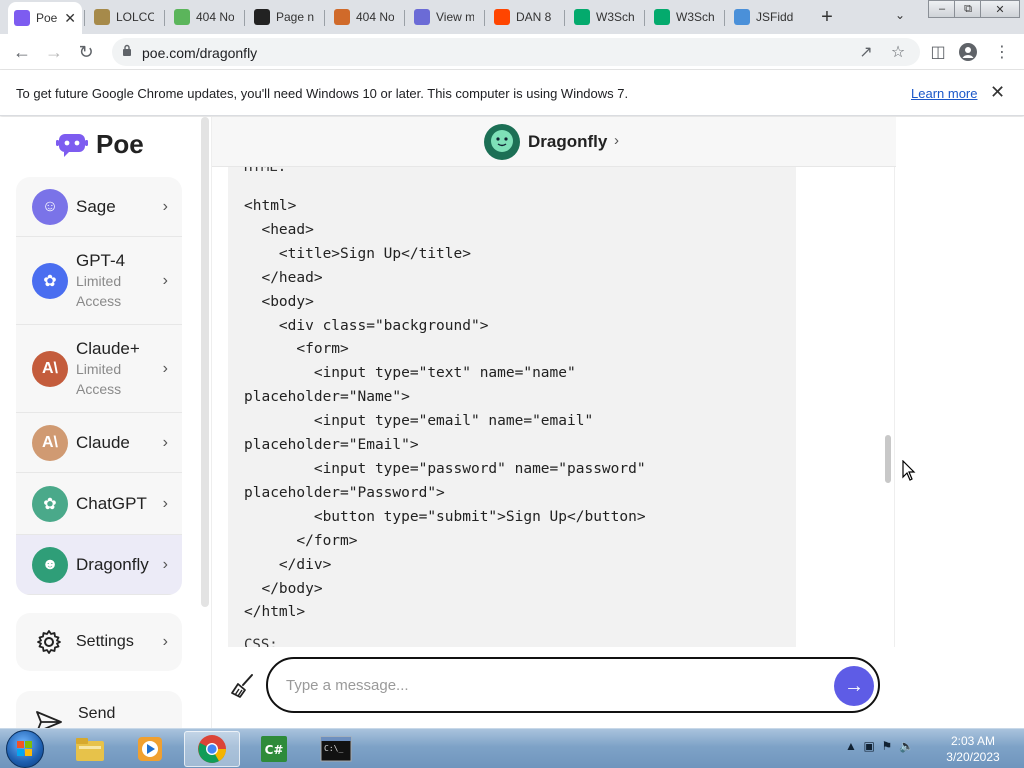 The width and height of the screenshot is (1024, 768). Describe the element at coordinates (86, 52) in the screenshot. I see `reload-icon: ↻` at that location.